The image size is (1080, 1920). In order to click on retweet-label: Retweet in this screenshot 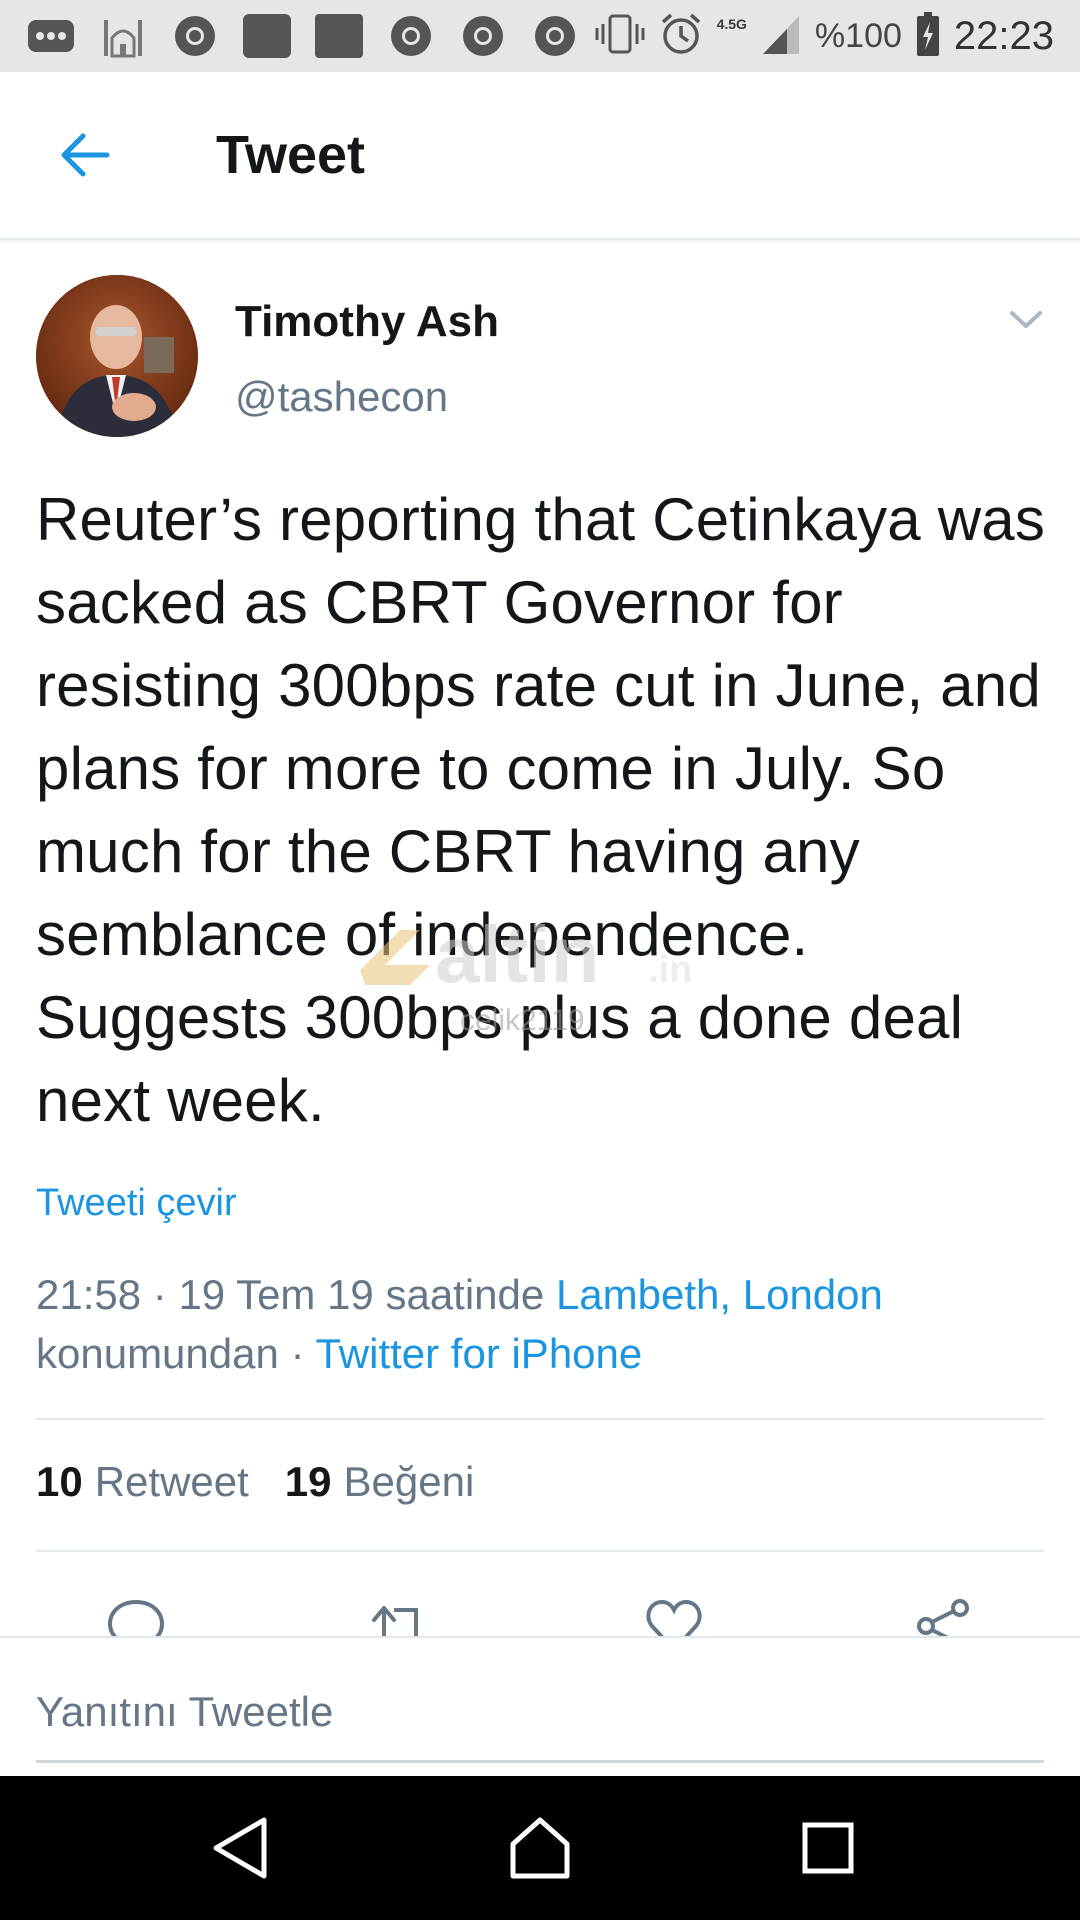, I will do `click(171, 1481)`.